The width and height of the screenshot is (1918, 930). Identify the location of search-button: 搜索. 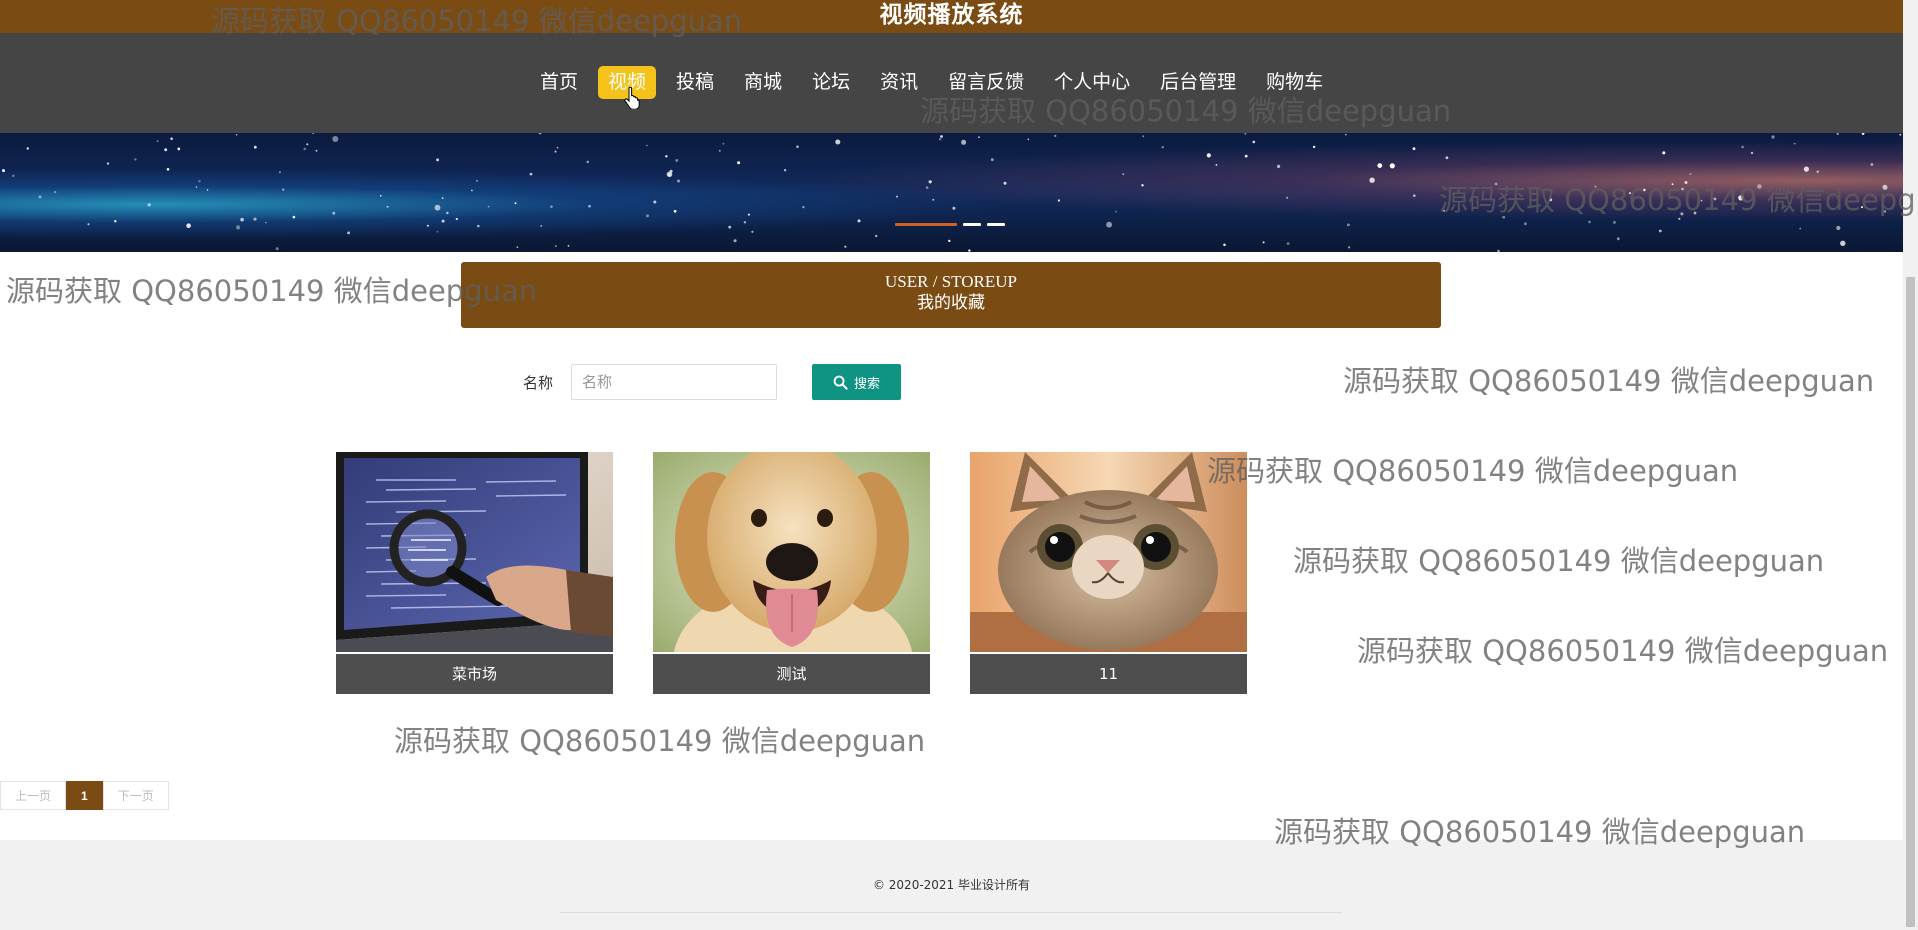
(856, 382).